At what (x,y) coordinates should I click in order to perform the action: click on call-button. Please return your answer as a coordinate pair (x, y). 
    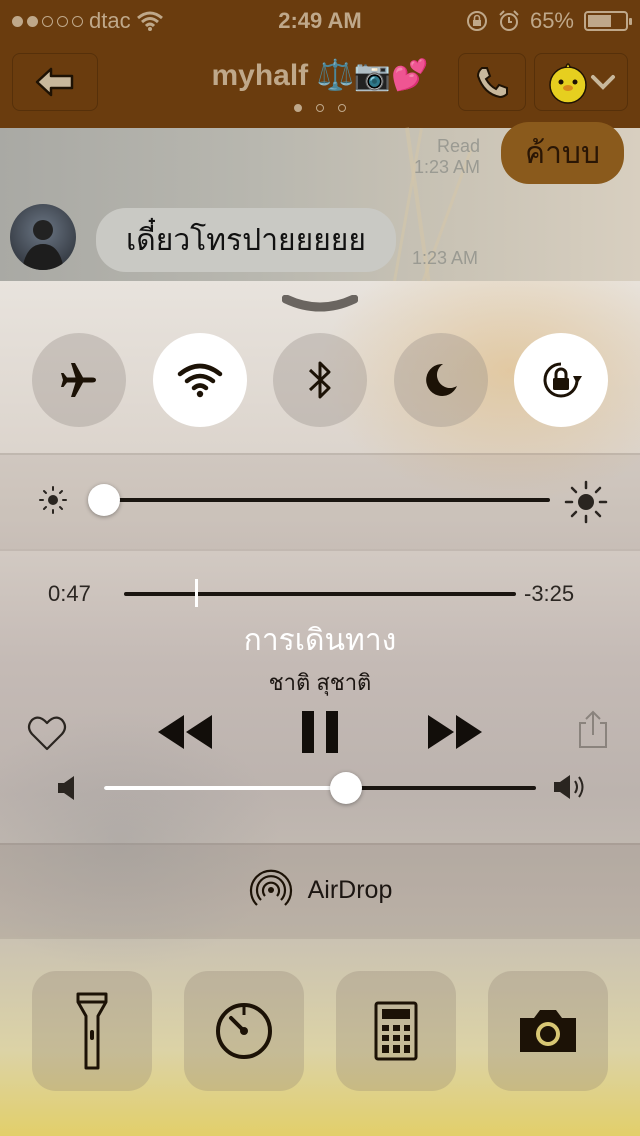
    Looking at the image, I should click on (492, 82).